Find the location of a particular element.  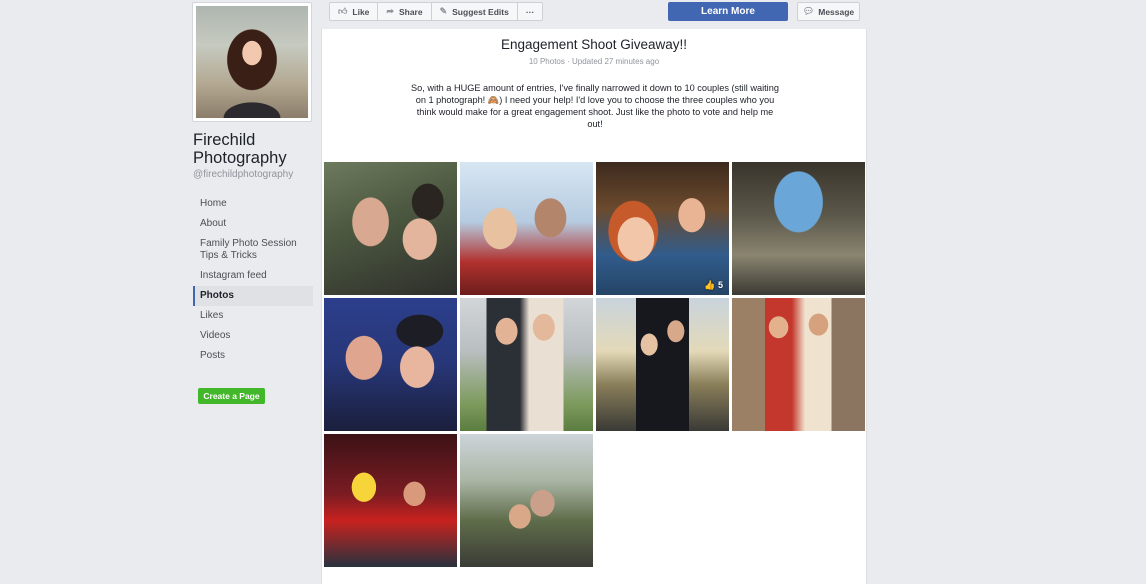

like-label: Like is located at coordinates (361, 11).